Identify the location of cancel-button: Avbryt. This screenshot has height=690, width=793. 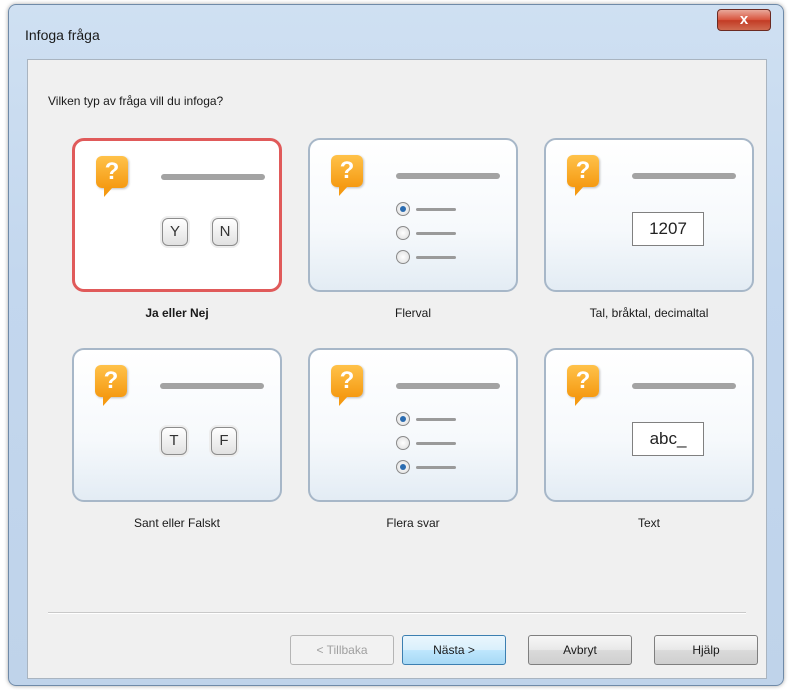
(580, 650).